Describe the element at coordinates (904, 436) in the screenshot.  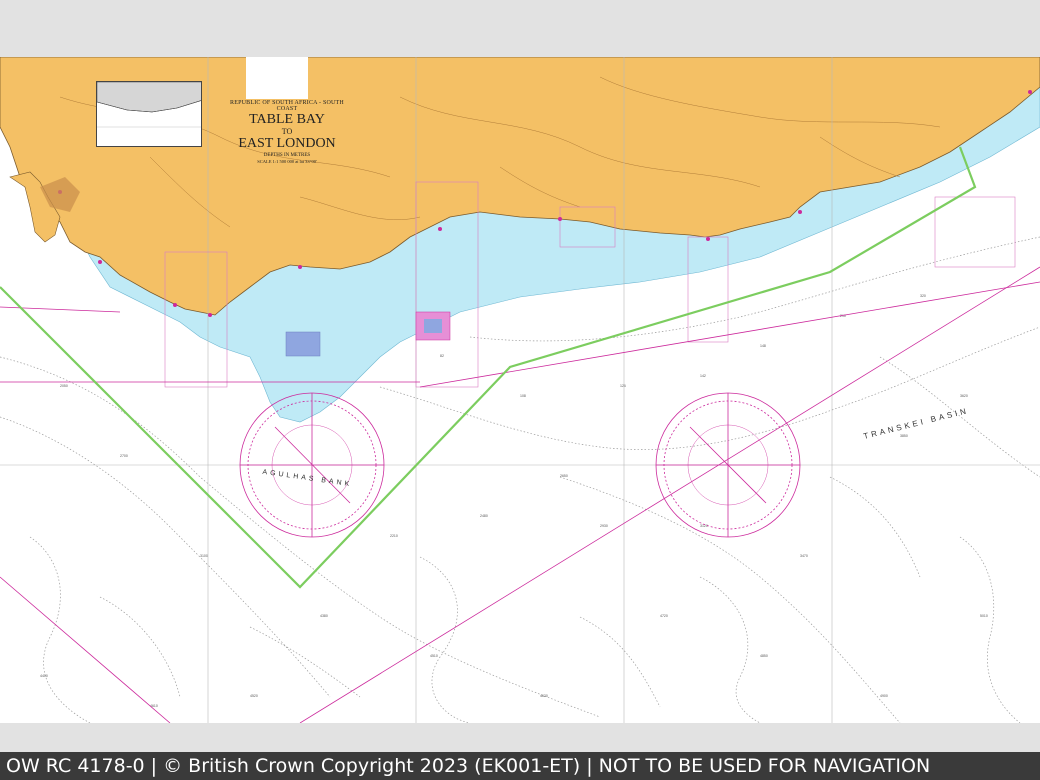
I see `svg-text: 3850` at that location.